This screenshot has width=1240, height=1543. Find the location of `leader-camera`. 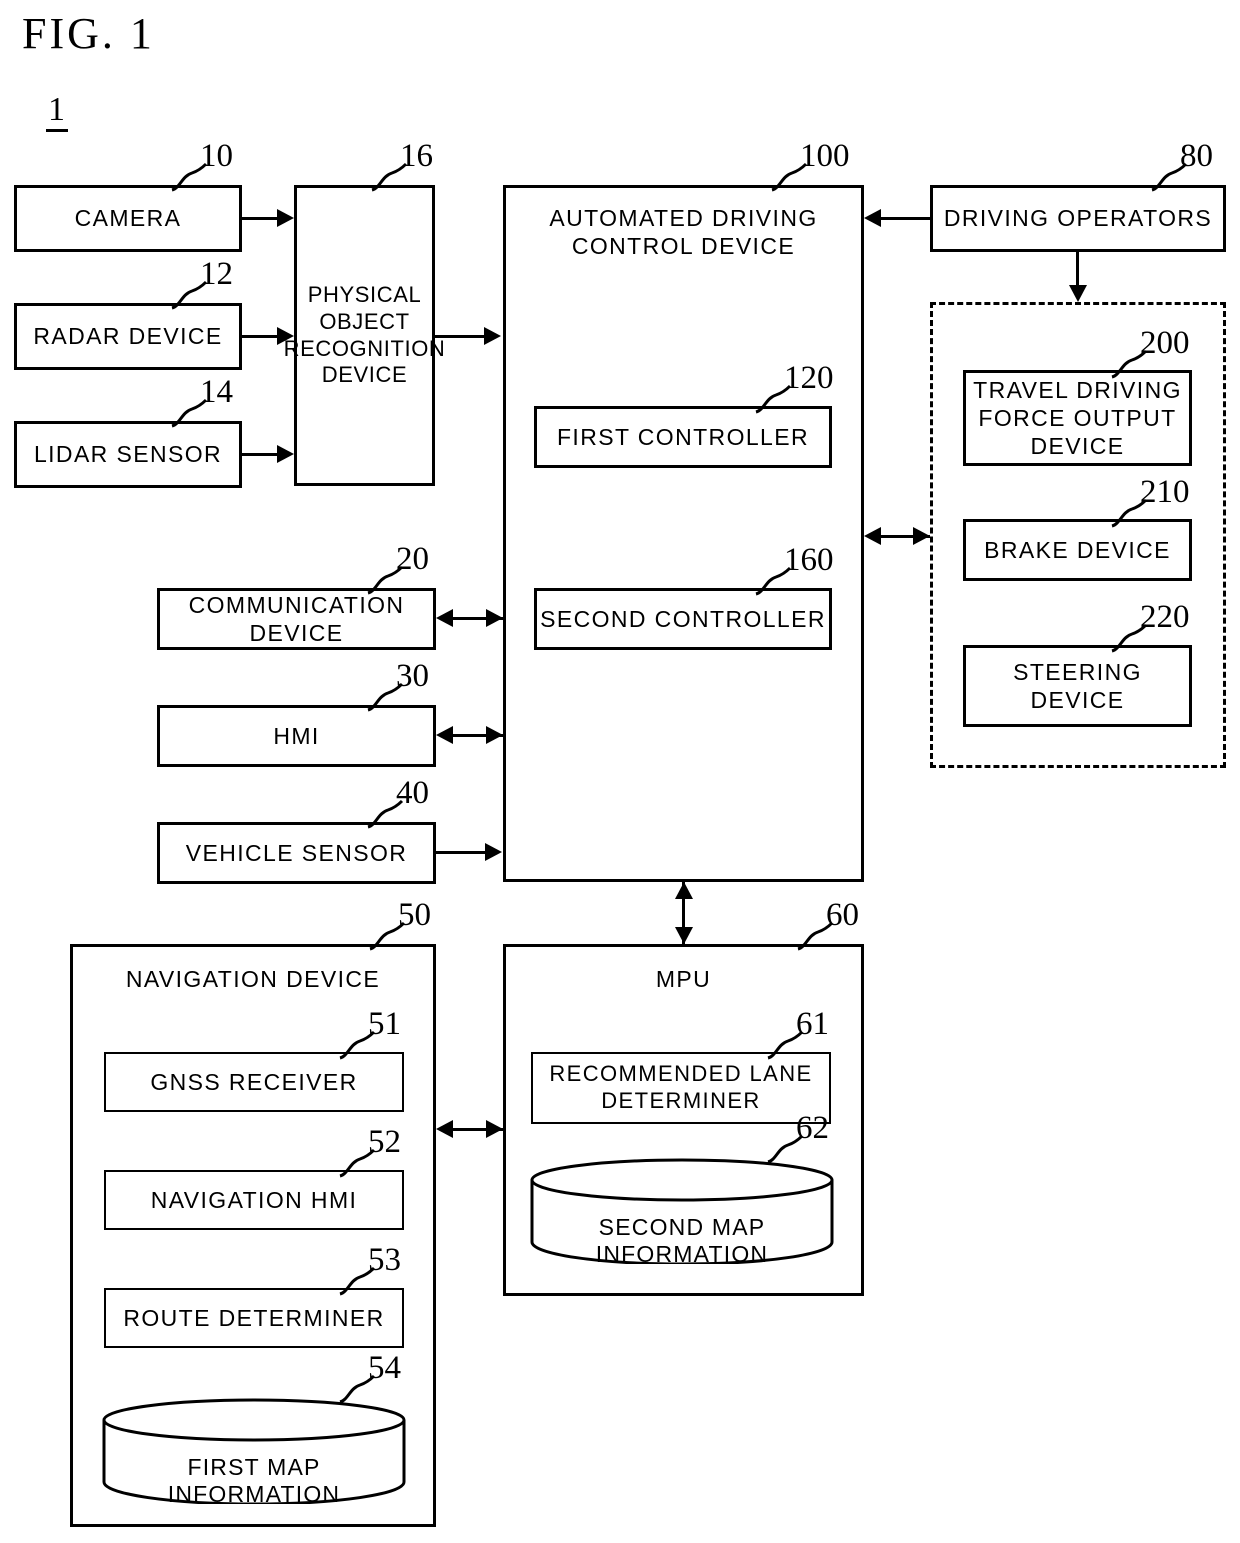

leader-camera is located at coordinates (189, 177).